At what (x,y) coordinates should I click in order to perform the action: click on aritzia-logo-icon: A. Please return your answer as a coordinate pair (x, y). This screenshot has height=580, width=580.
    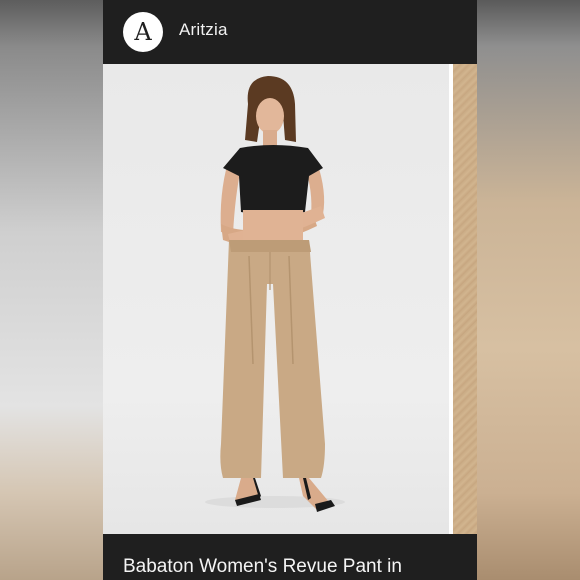
    Looking at the image, I should click on (143, 32).